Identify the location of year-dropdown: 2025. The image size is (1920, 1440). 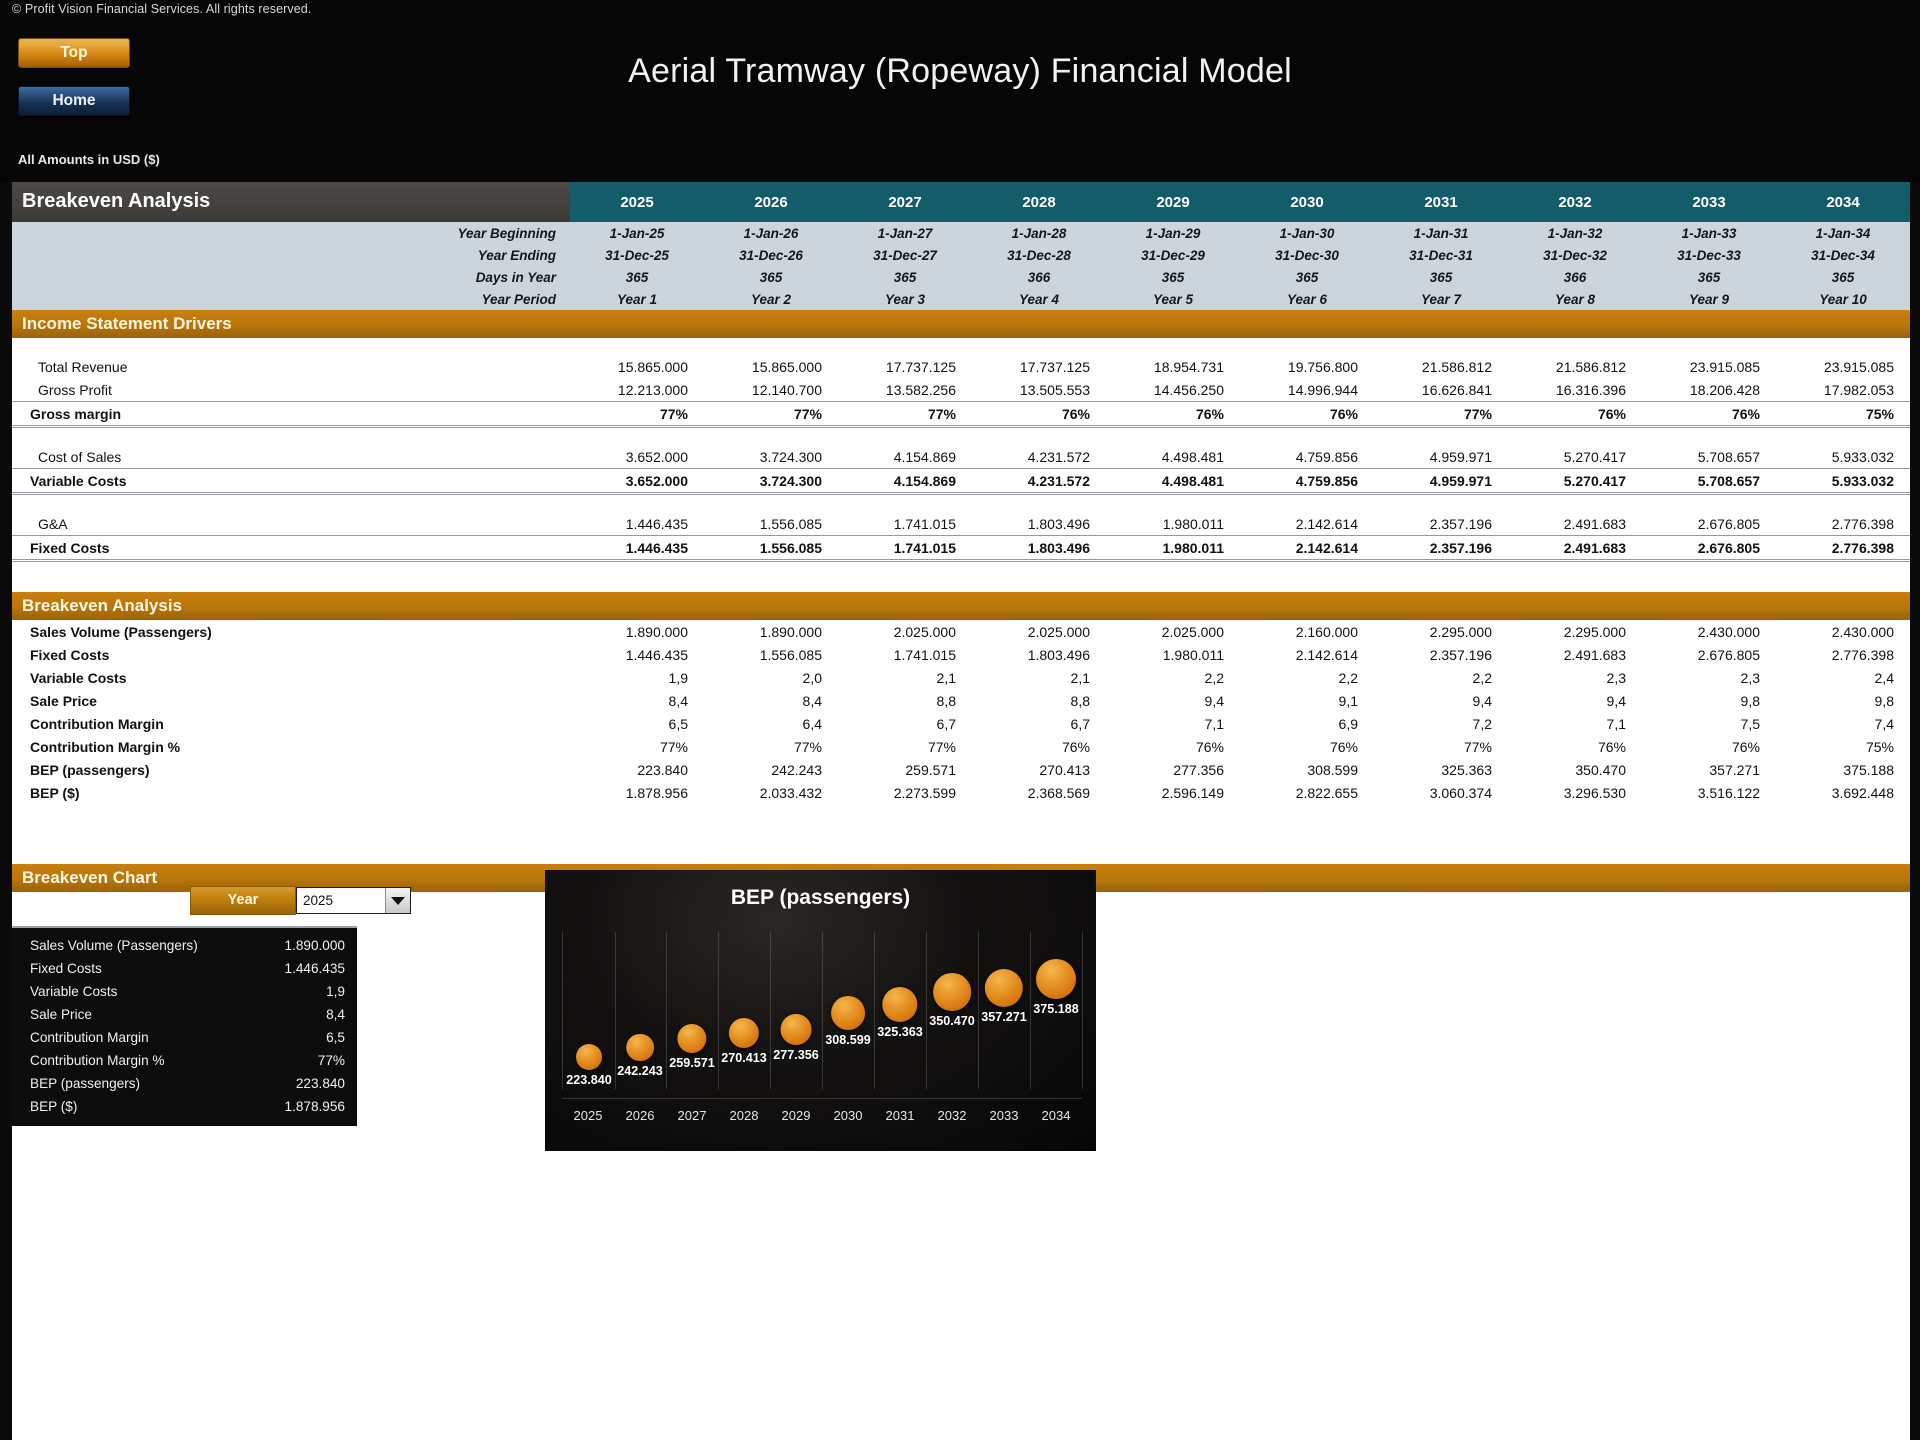
(353, 900).